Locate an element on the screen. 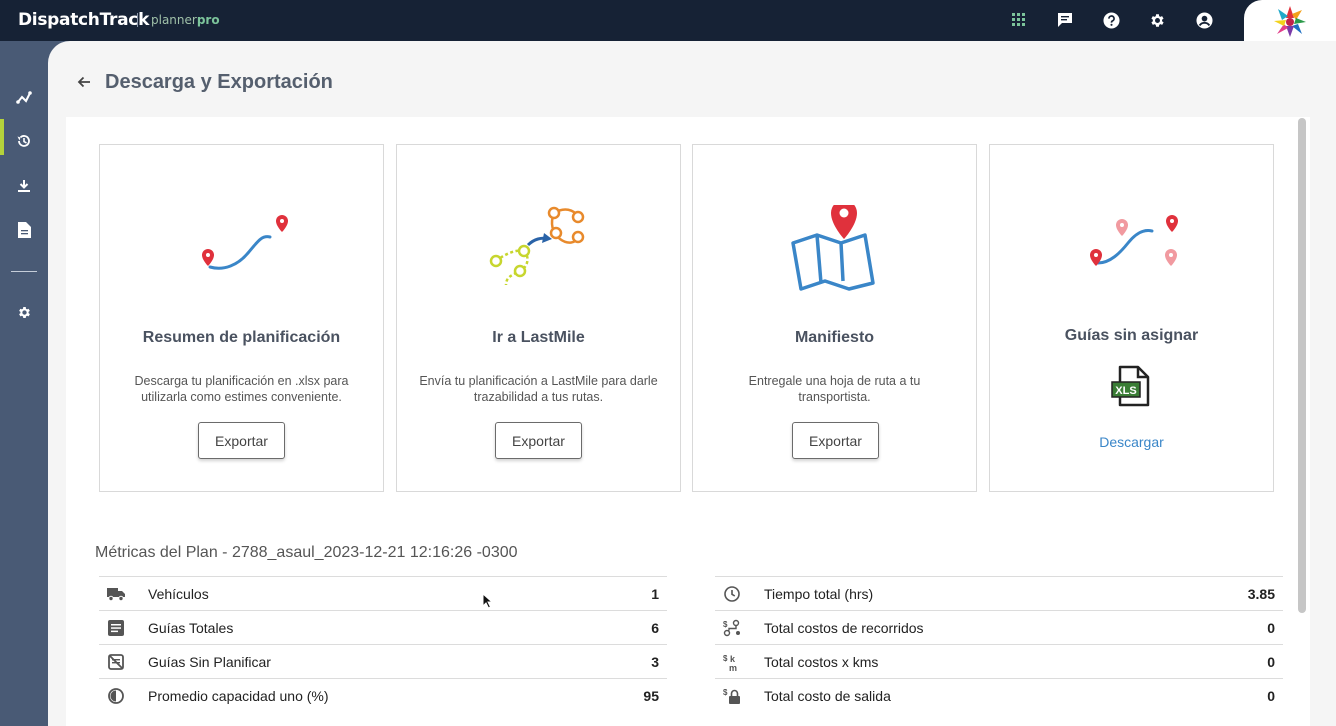 This screenshot has width=1336, height=726. sidebar-item-settings is located at coordinates (24, 312).